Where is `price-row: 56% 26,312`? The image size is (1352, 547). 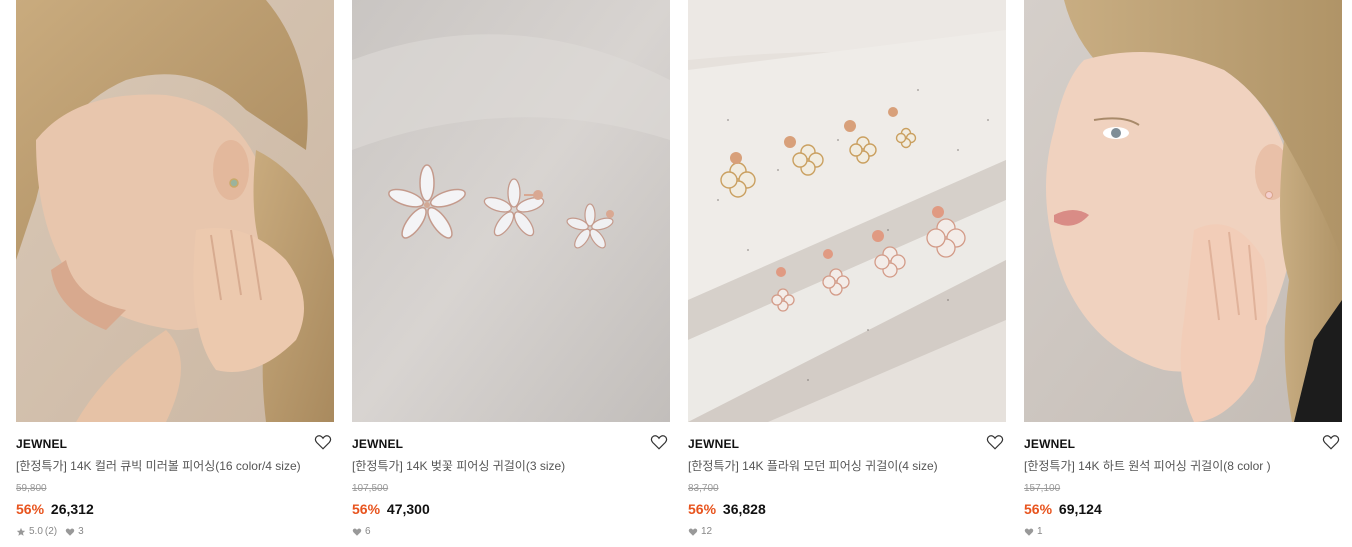 price-row: 56% 26,312 is located at coordinates (175, 509).